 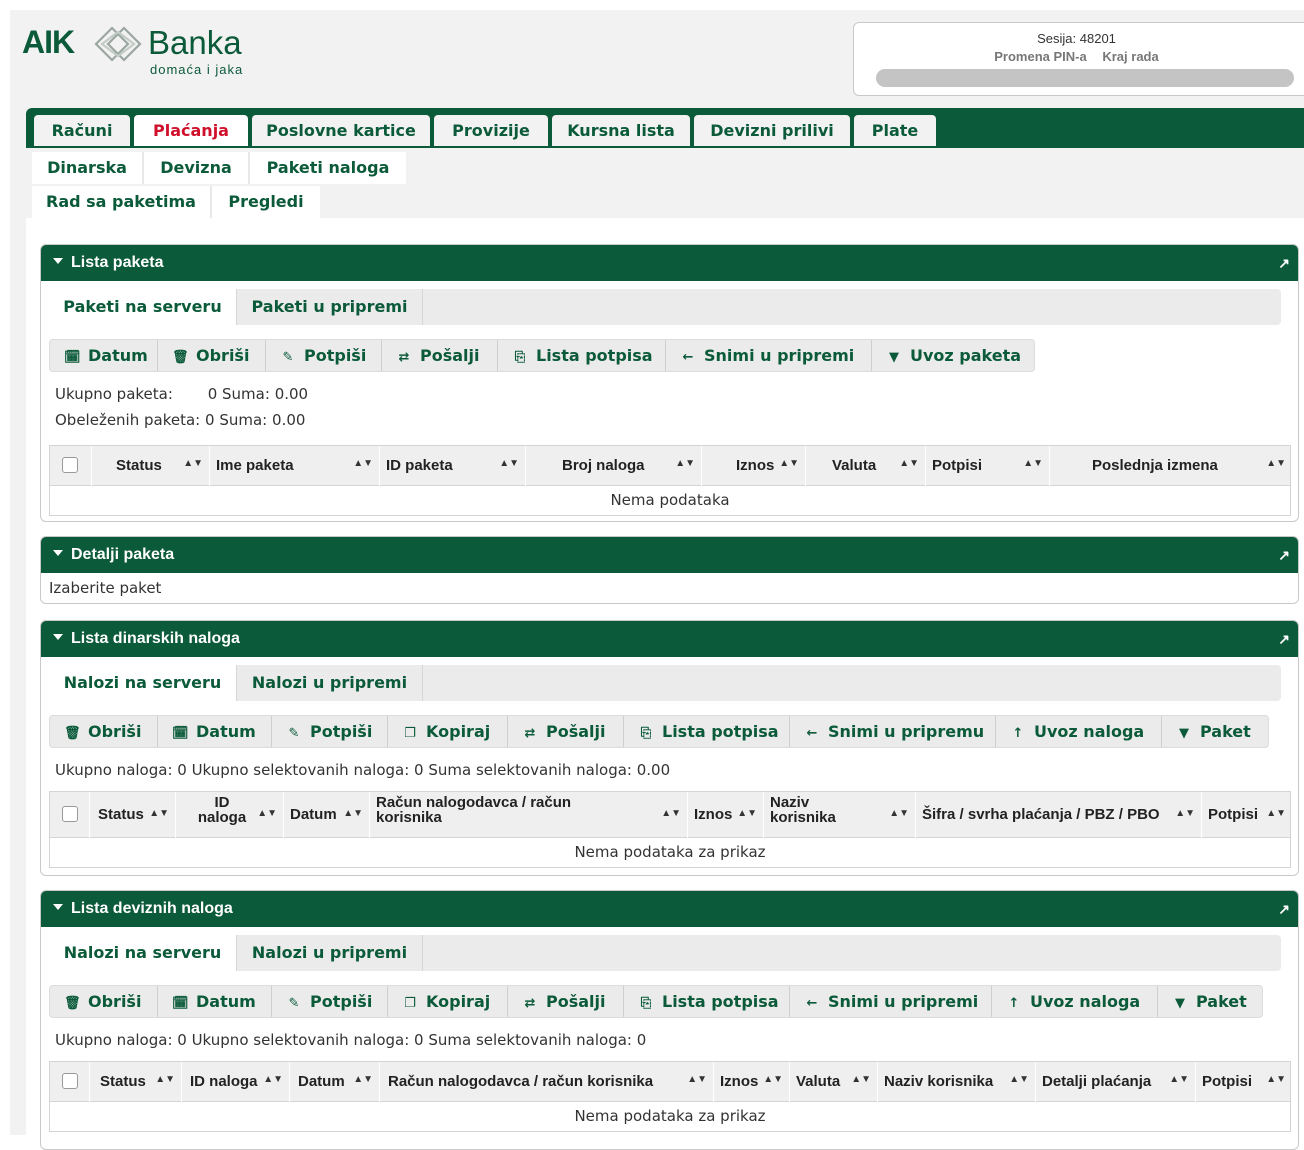 I want to click on logout-link: Kraj rada, so click(x=1130, y=56).